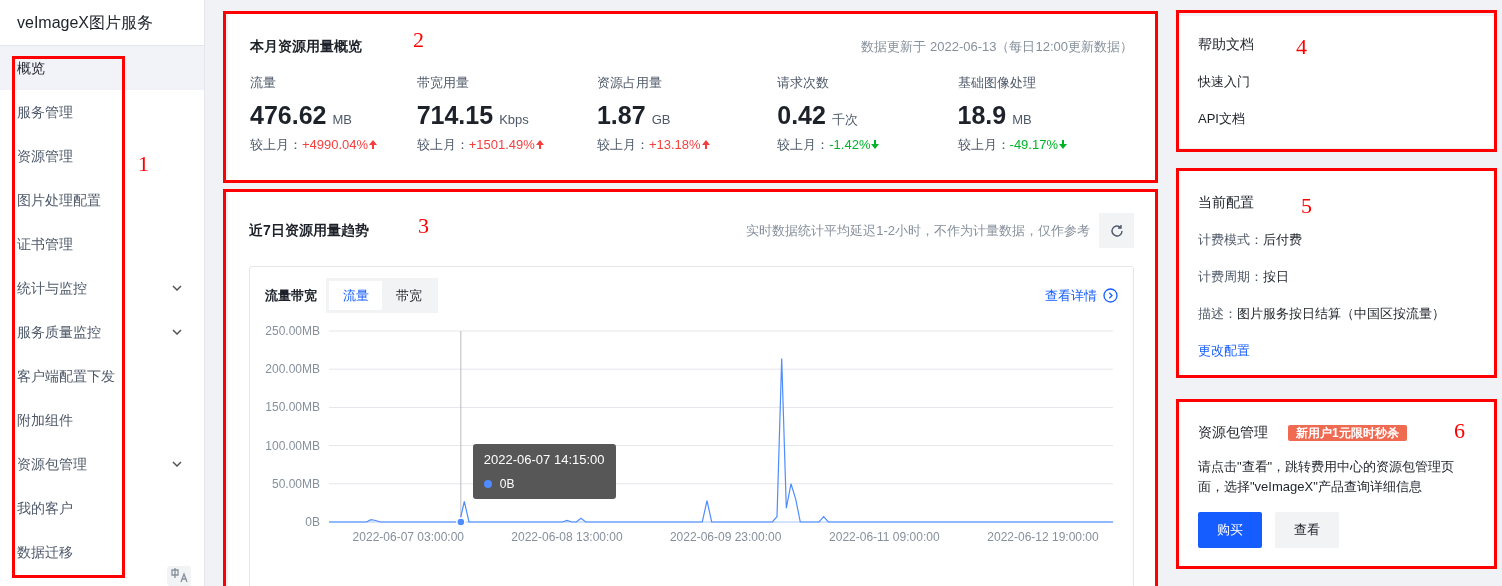  I want to click on buy-button: 购买, so click(1230, 530).